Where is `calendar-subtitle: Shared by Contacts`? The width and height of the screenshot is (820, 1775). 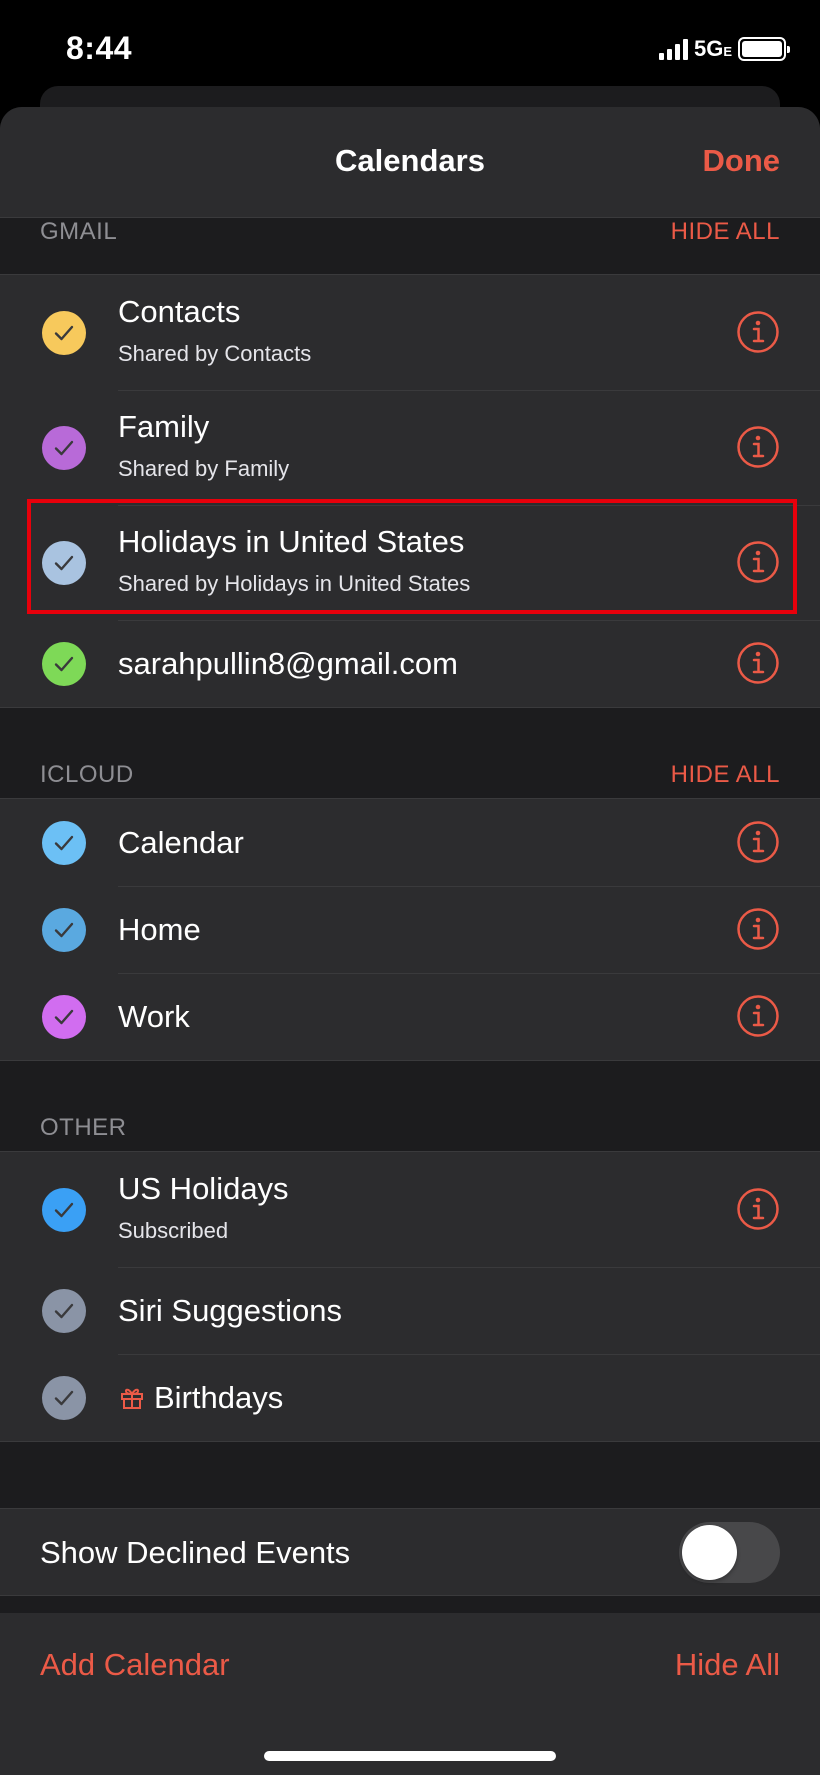 calendar-subtitle: Shared by Contacts is located at coordinates (215, 353).